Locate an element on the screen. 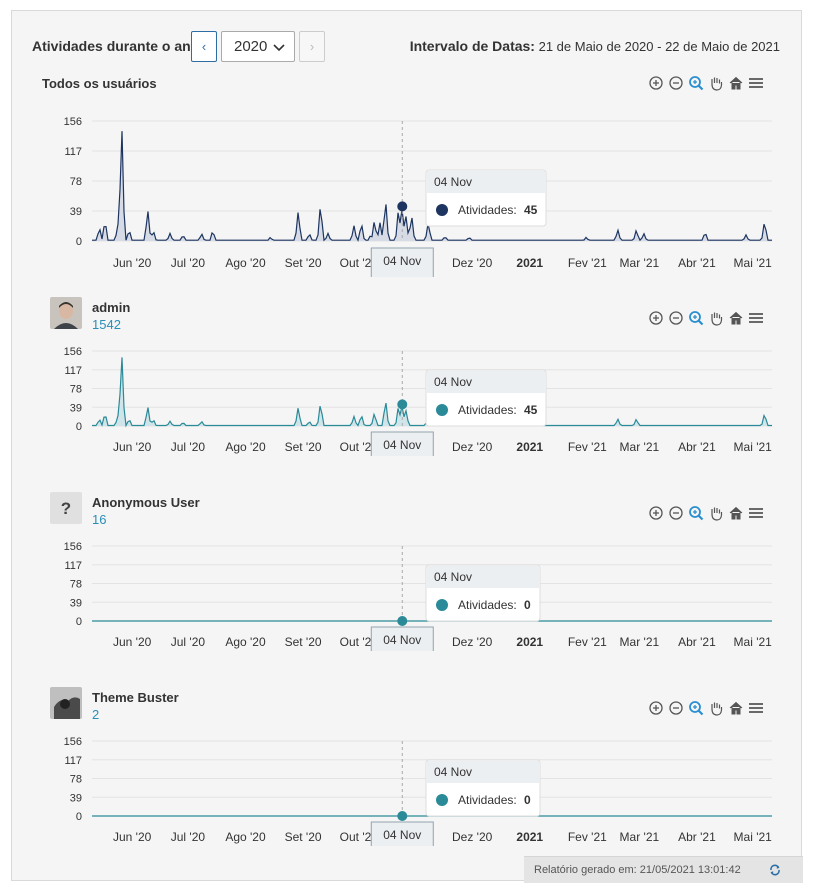  tooltip-value: 0 is located at coordinates (527, 800).